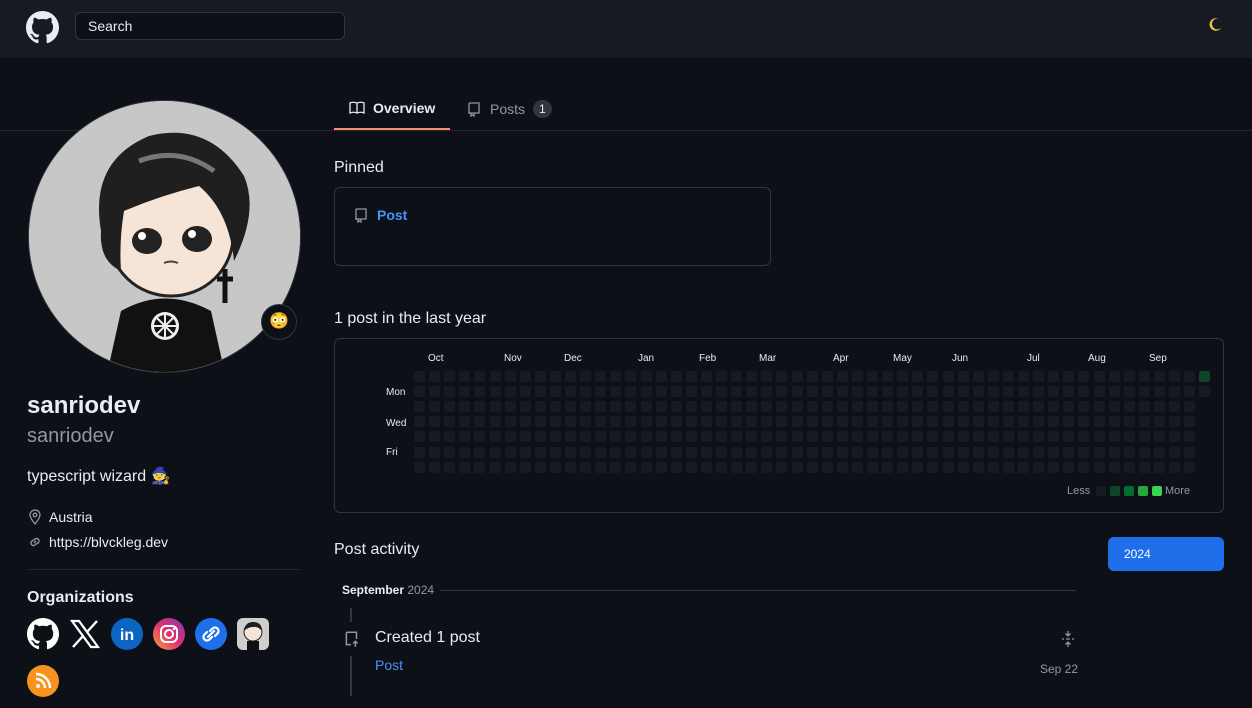 The width and height of the screenshot is (1252, 708). What do you see at coordinates (97, 542) in the screenshot?
I see `profile-website: https://blvckleg.dev` at bounding box center [97, 542].